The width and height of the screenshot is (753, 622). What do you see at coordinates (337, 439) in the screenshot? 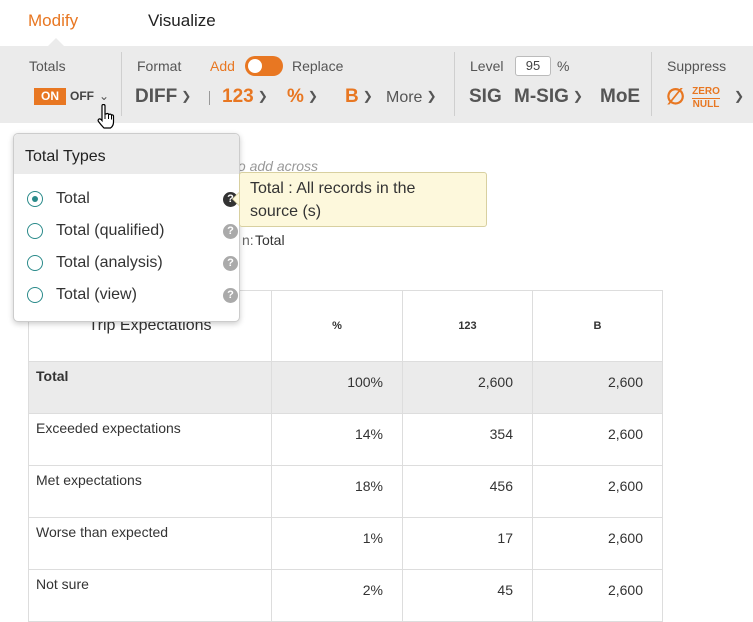
I see `cell-percent: 14%` at bounding box center [337, 439].